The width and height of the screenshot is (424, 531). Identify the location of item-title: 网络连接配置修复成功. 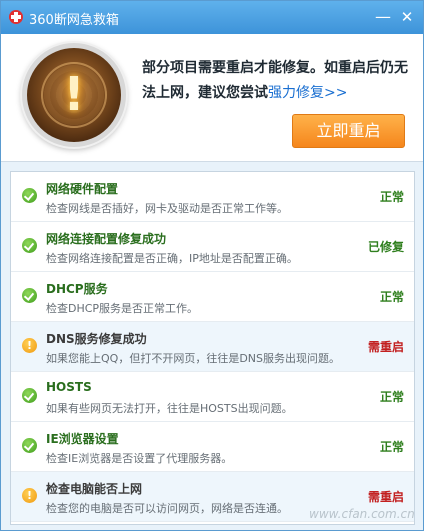
(106, 239).